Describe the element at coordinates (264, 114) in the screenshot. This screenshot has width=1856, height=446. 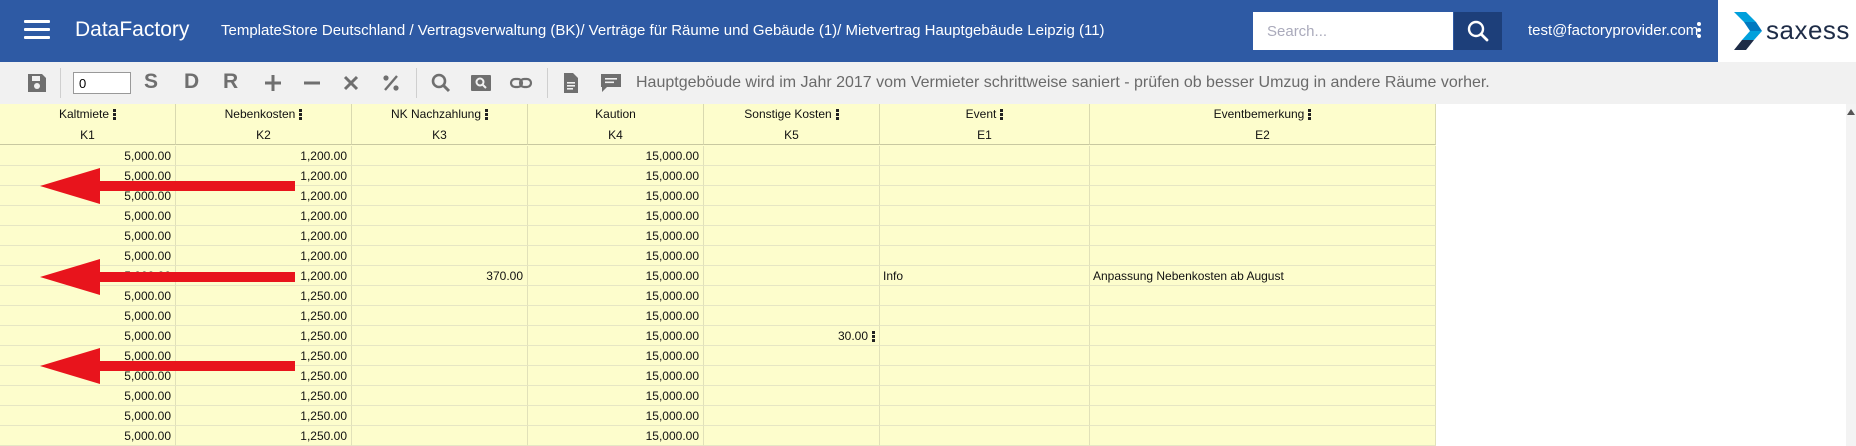
I see `column-header-nebenkosten: Nebenkosten` at that location.